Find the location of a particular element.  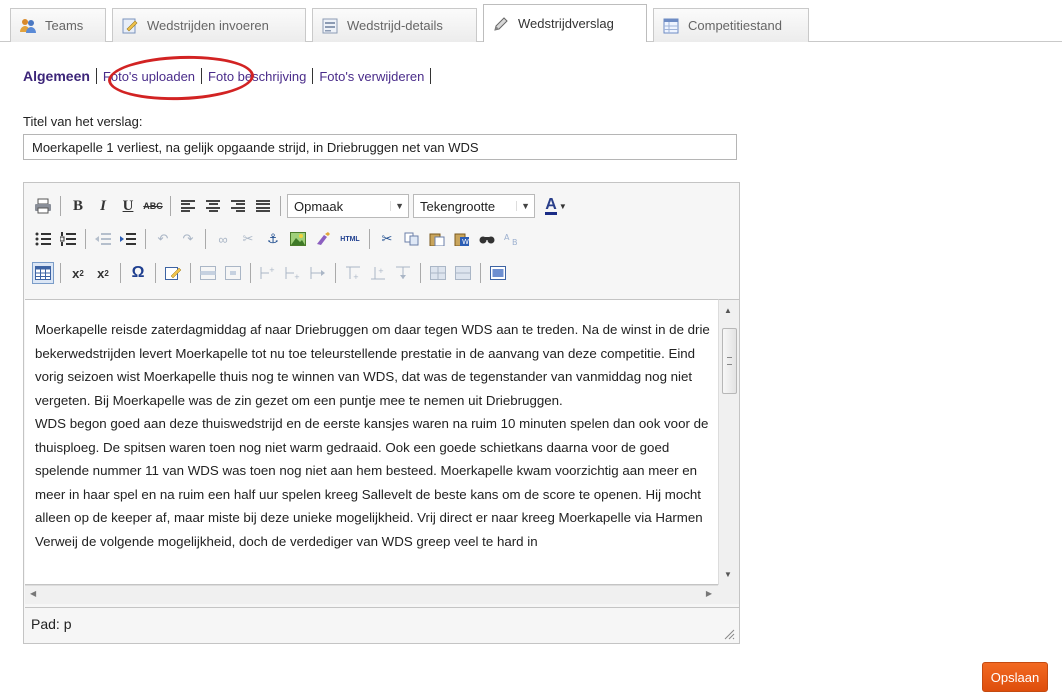

cut-icon: ✂ is located at coordinates (387, 239).